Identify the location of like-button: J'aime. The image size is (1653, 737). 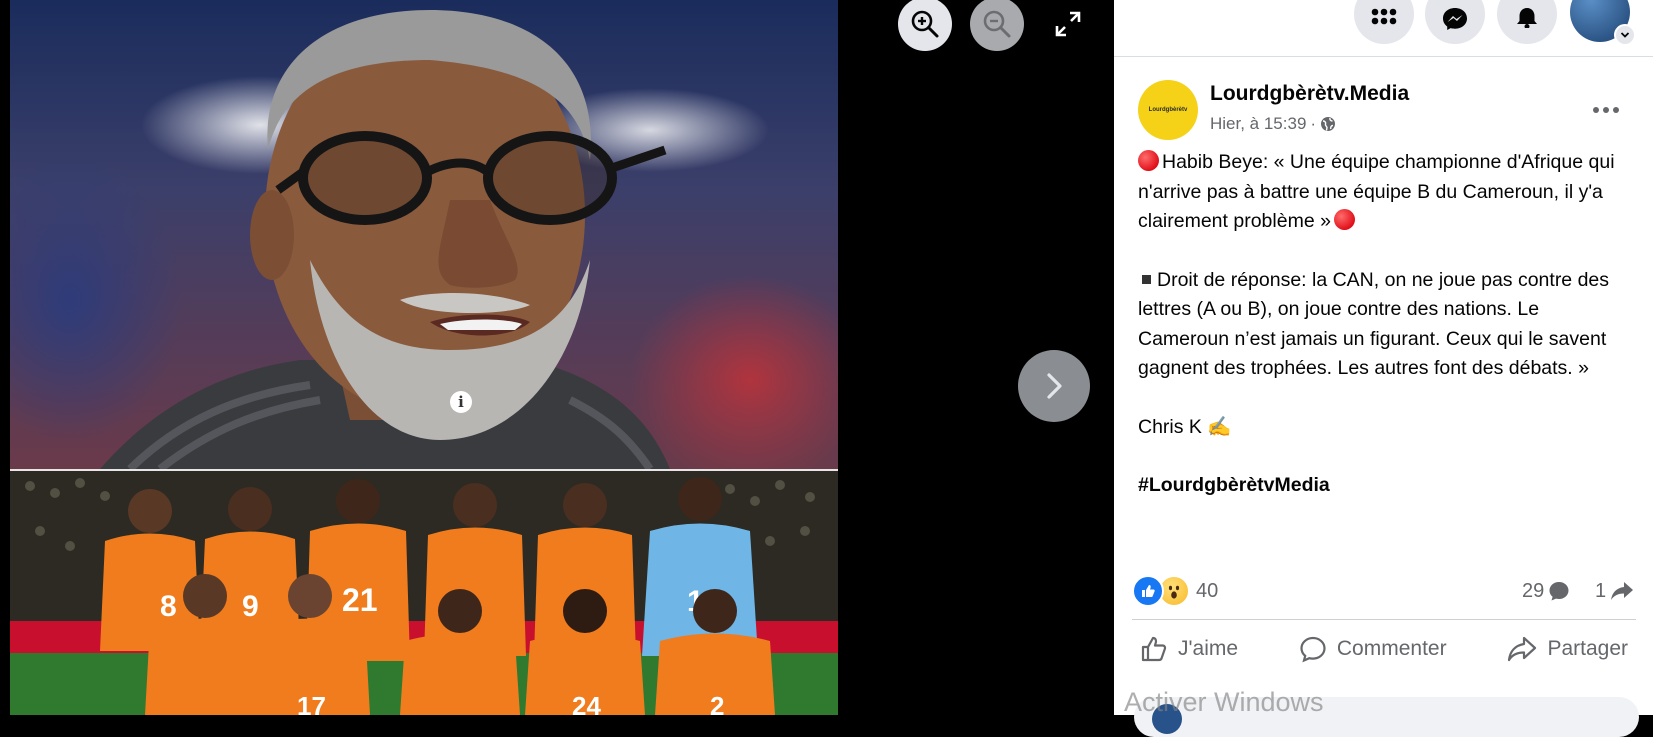
(1189, 649).